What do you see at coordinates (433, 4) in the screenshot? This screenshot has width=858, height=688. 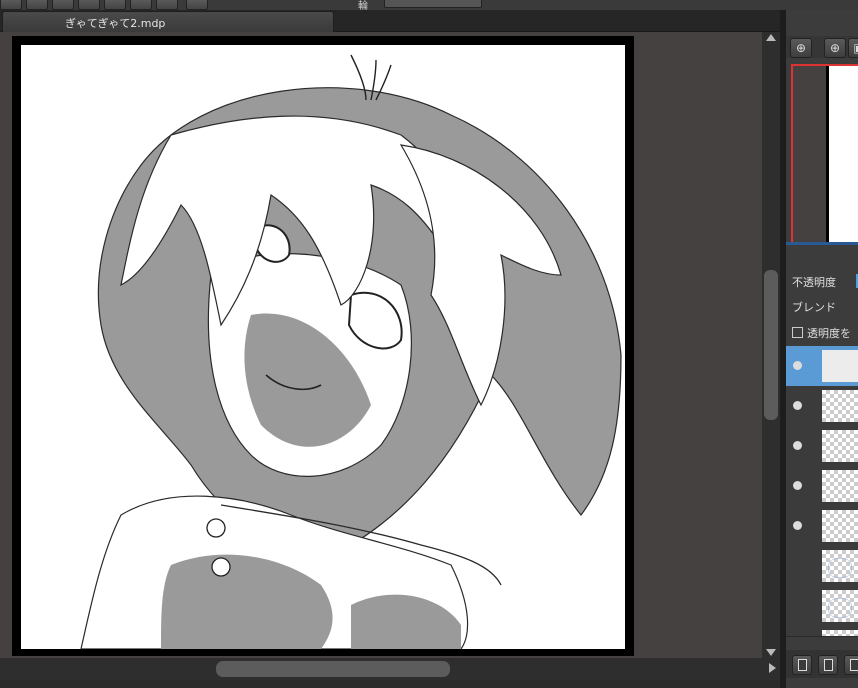 I see `toolbar-field` at bounding box center [433, 4].